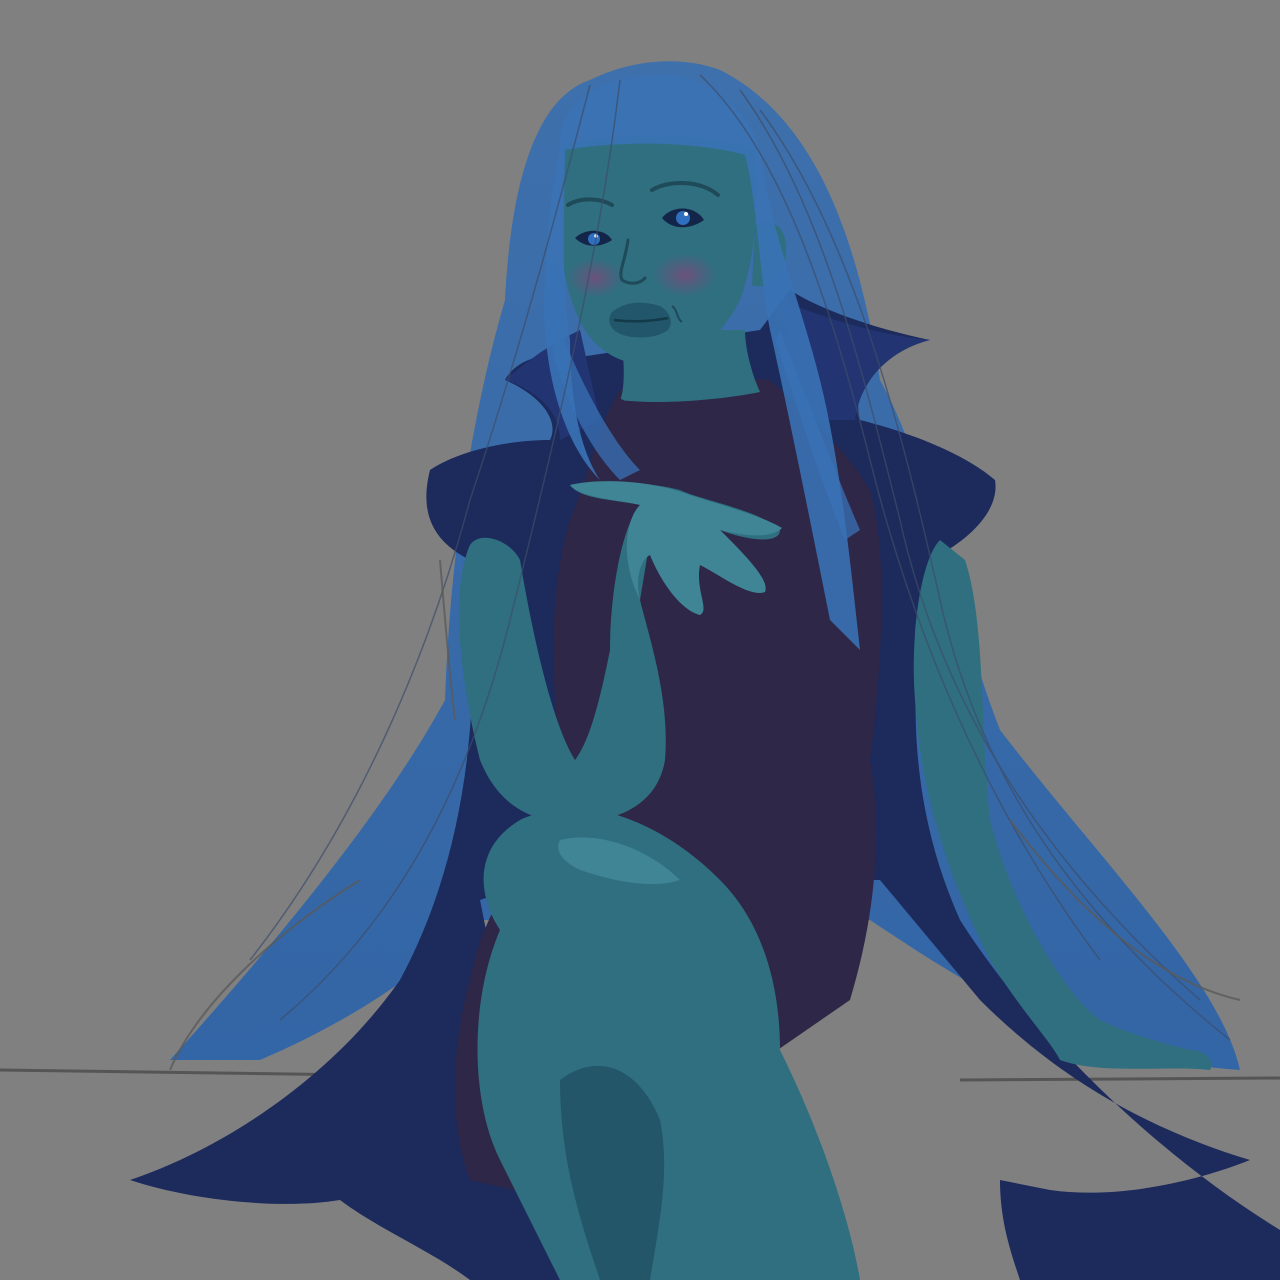  What do you see at coordinates (686, 214) in the screenshot?
I see `eye-right-shine` at bounding box center [686, 214].